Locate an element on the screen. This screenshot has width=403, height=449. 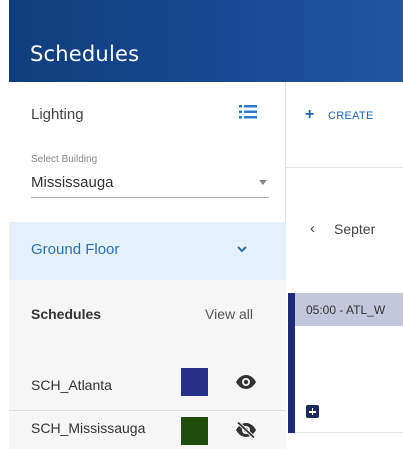
schedule-name: SCH_Atlanta is located at coordinates (71, 385).